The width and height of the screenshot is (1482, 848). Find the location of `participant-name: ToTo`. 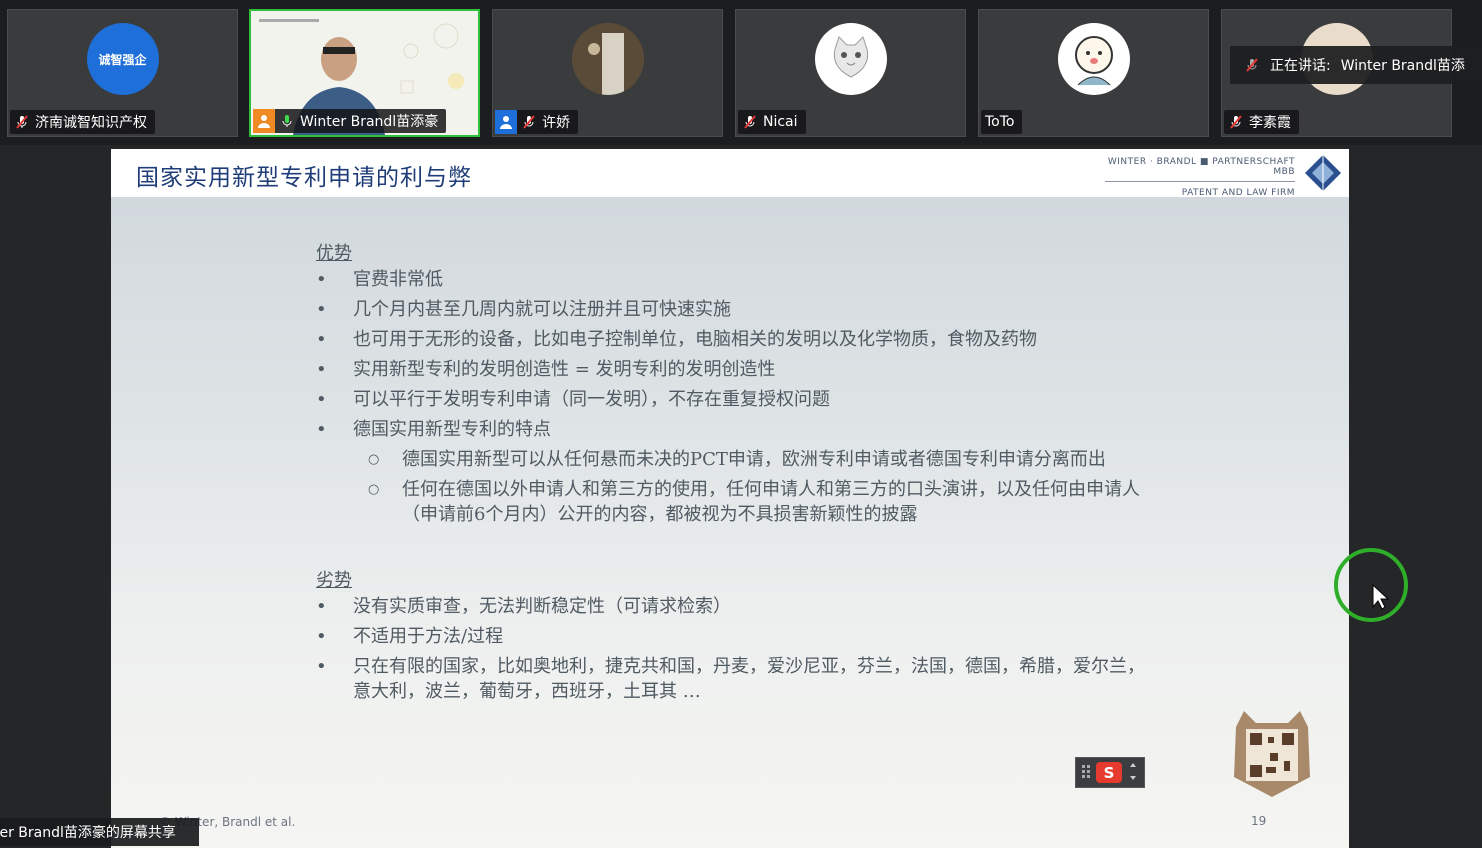

participant-name: ToTo is located at coordinates (1000, 122).